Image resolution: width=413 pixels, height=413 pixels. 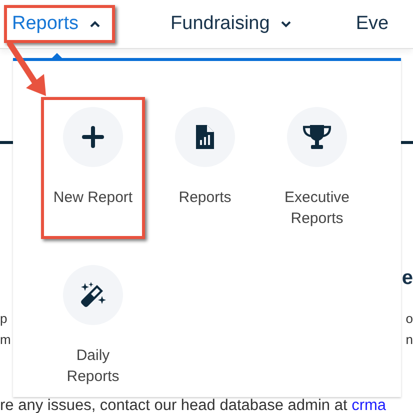 What do you see at coordinates (205, 137) in the screenshot?
I see `document-chart-icon` at bounding box center [205, 137].